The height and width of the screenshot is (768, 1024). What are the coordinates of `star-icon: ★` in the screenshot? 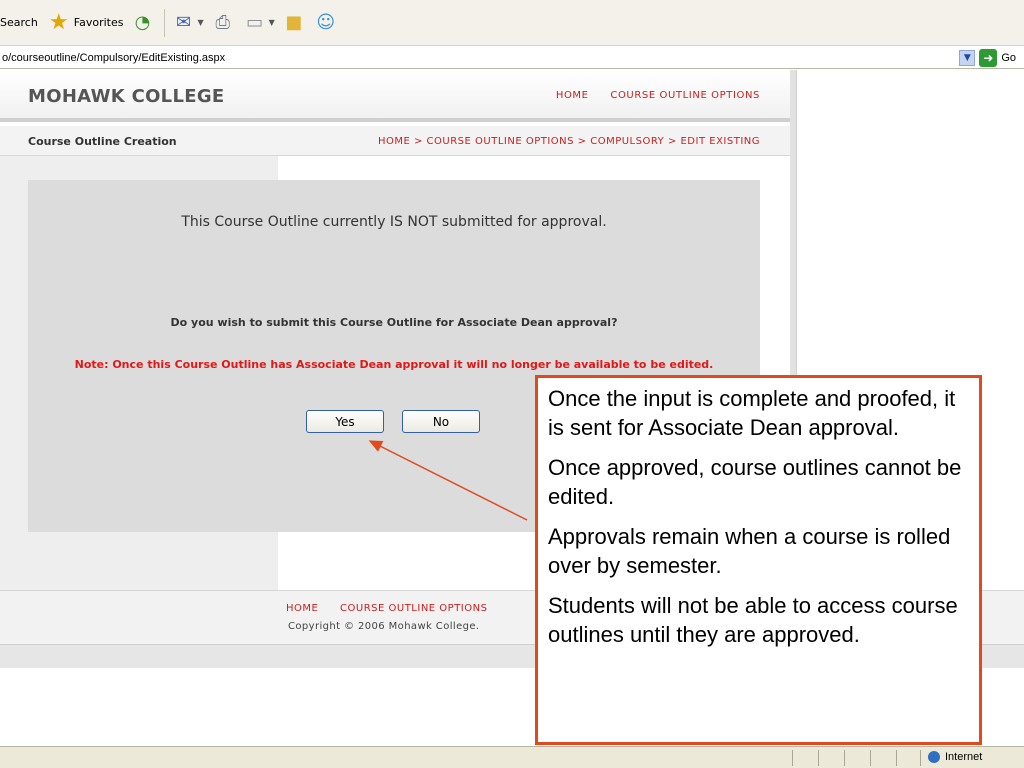 It's located at (58, 22).